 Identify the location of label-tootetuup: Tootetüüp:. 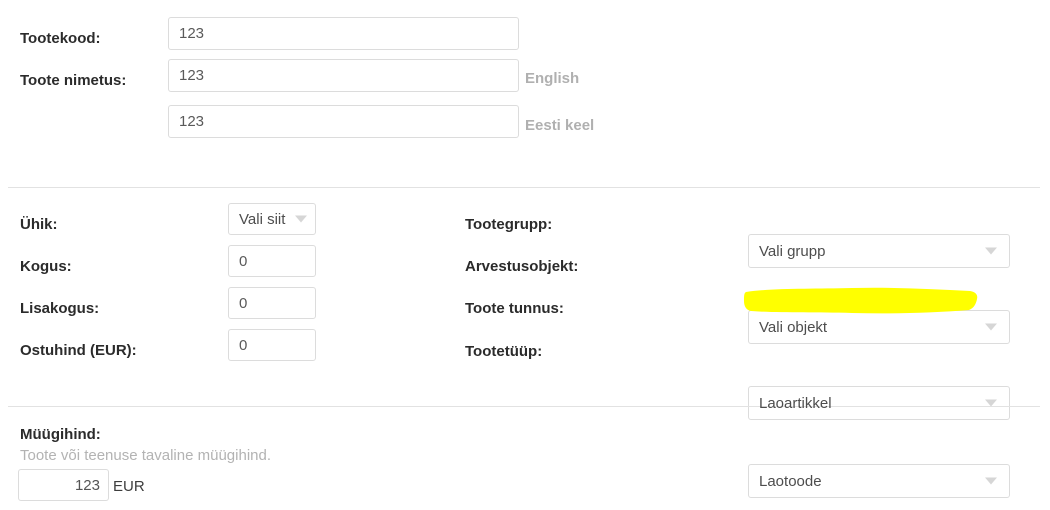
(504, 351).